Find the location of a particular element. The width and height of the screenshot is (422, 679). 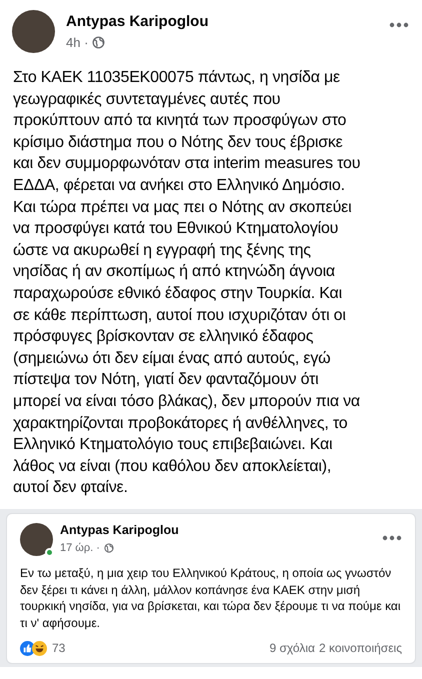

shared-post-text: Εν τω μεταξύ, η μια χειρ του Ελληνικού Κράτους, η οποία ως γνωστόν δεν ξέρει τι κάνει η άλλη, μάλλον κοπάνησε ένα ΚΑΕΚ στην μισή τουρκική νησίδα, για να βρίσκεται, και τώρα δεν ξέρουμε τι να πούμε και τι ν' αφήσουμε. is located at coordinates (211, 598).